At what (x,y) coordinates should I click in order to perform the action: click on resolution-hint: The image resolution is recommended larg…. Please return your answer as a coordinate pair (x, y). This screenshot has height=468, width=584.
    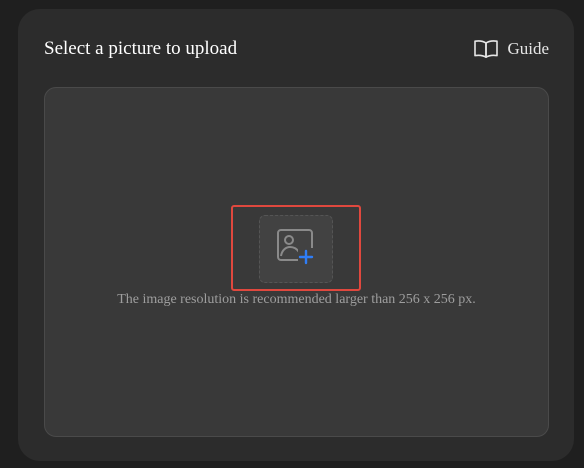
    Looking at the image, I should click on (296, 299).